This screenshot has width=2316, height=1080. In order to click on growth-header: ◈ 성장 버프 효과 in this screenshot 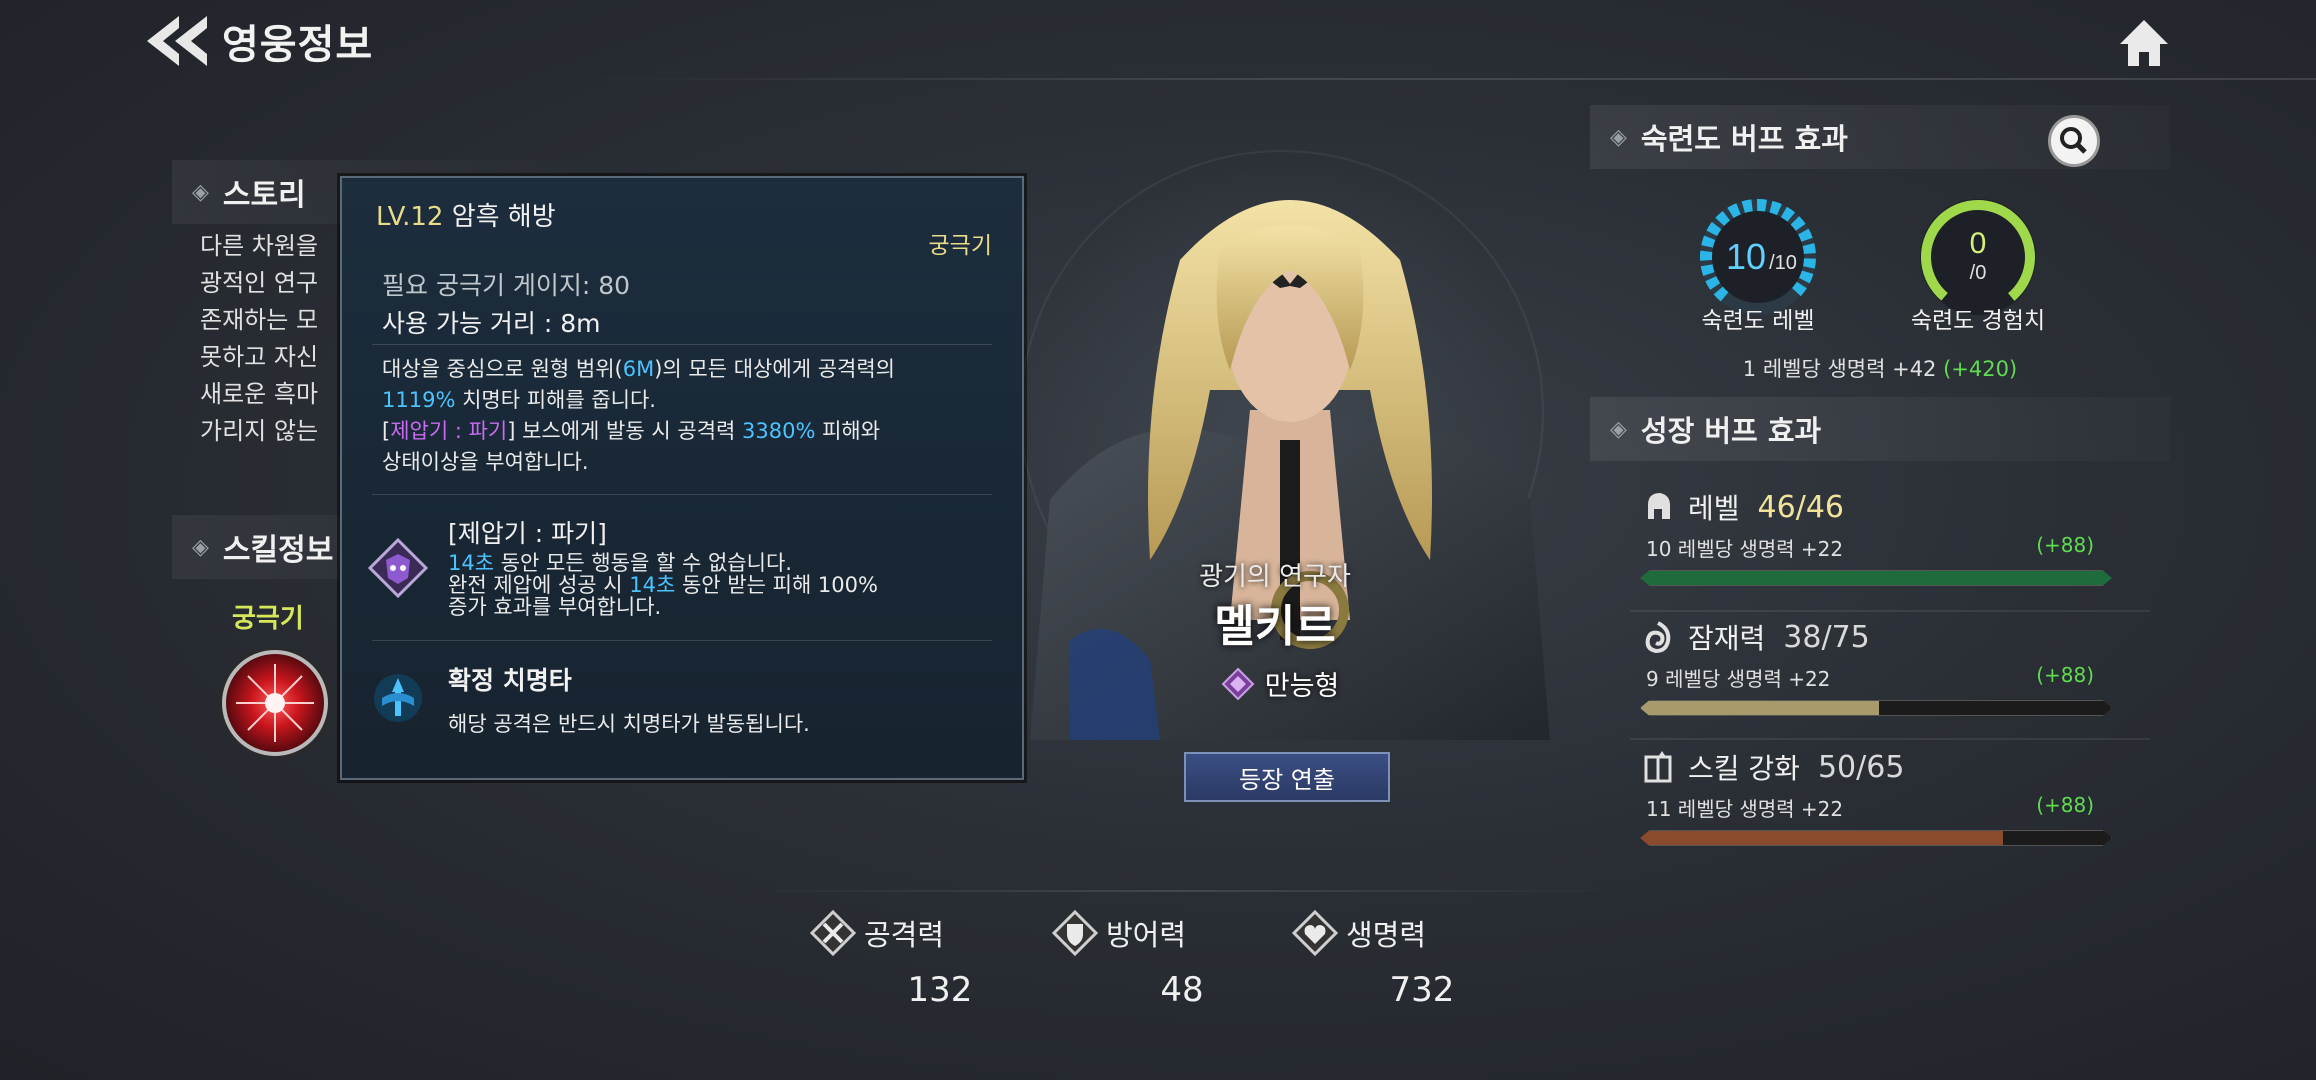, I will do `click(1880, 429)`.